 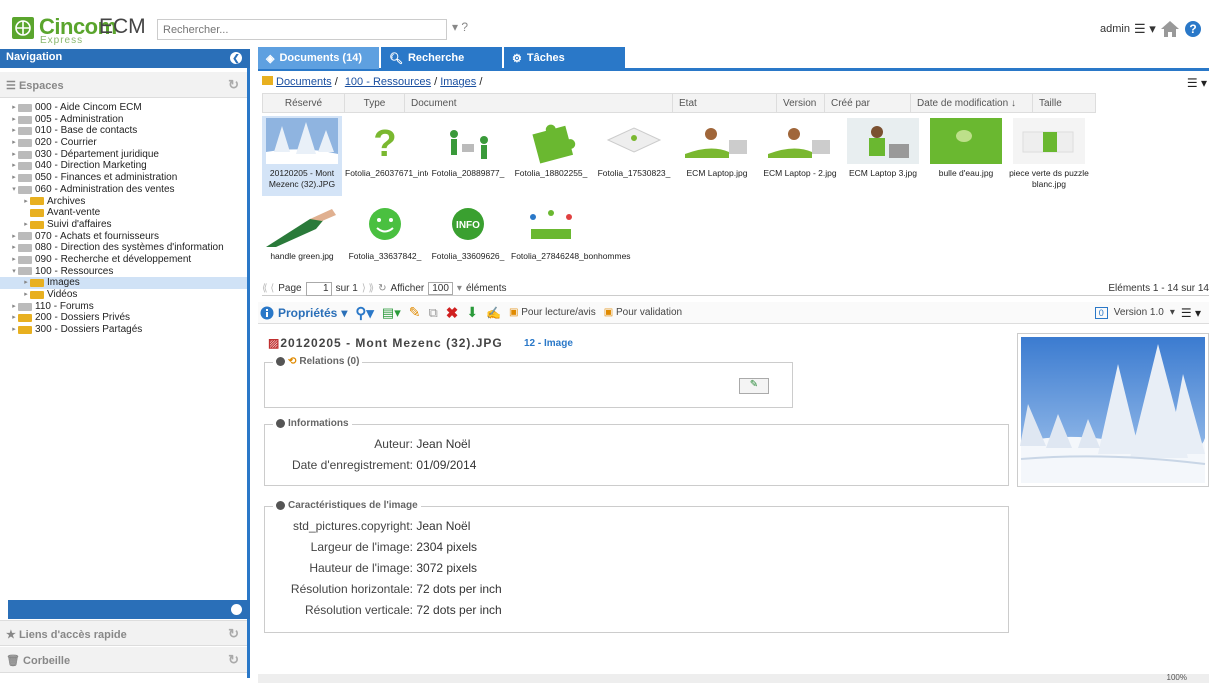 What do you see at coordinates (468, 239) in the screenshot?
I see `document-thumbnail: INFO Fotolia_33609626_` at bounding box center [468, 239].